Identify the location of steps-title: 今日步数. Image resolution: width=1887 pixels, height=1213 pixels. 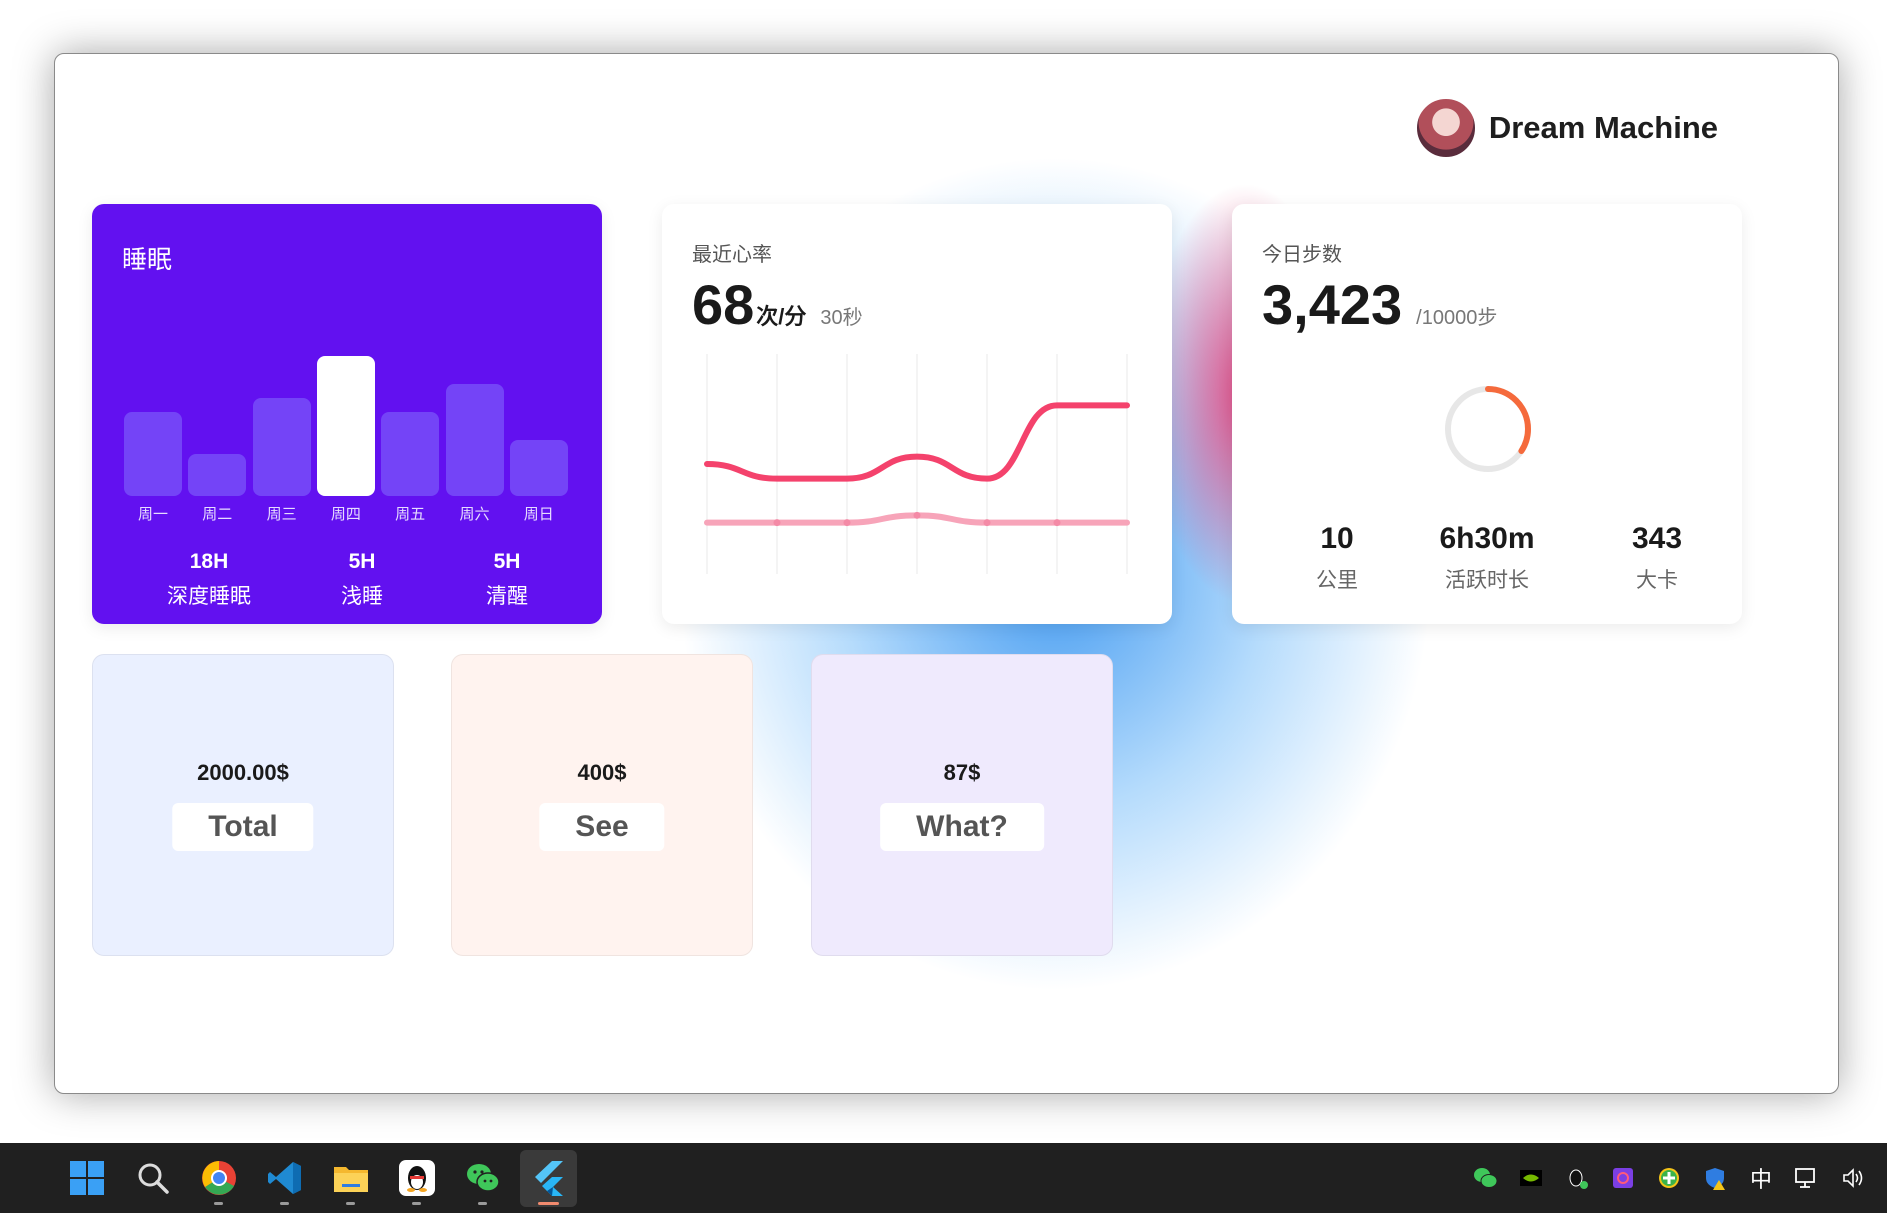
(1302, 255).